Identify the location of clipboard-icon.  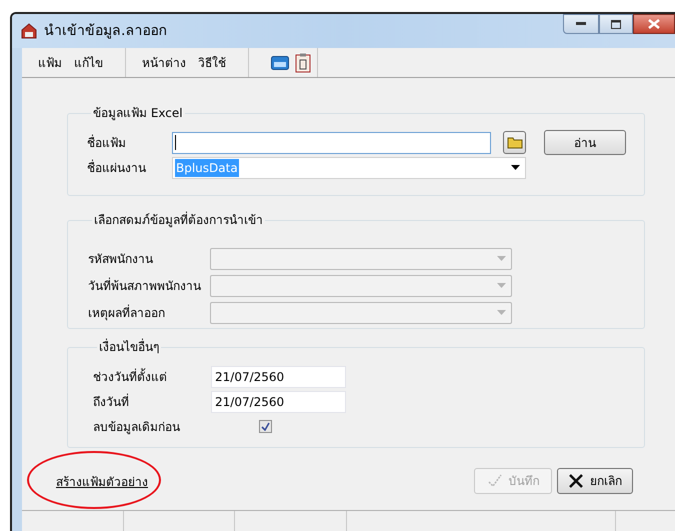
(303, 62).